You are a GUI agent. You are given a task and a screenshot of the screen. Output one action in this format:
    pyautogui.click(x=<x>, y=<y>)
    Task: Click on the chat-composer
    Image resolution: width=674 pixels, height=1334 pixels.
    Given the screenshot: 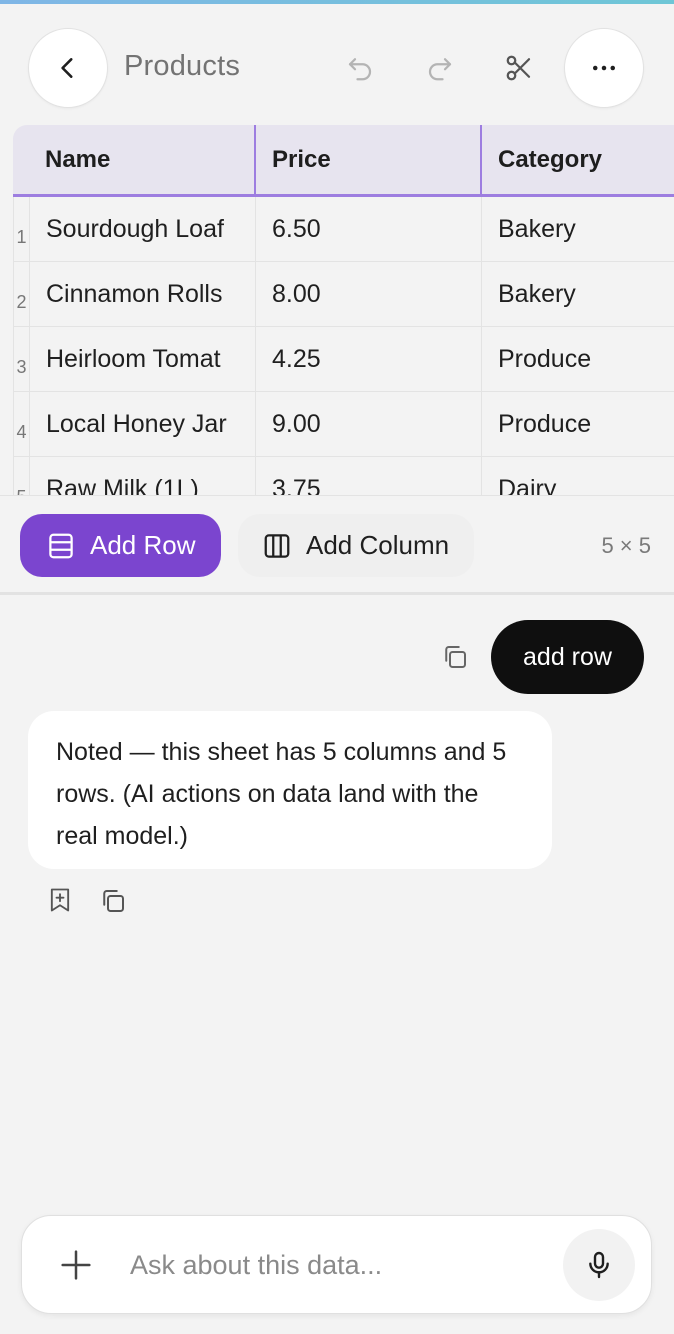 What is the action you would take?
    pyautogui.click(x=336, y=1264)
    